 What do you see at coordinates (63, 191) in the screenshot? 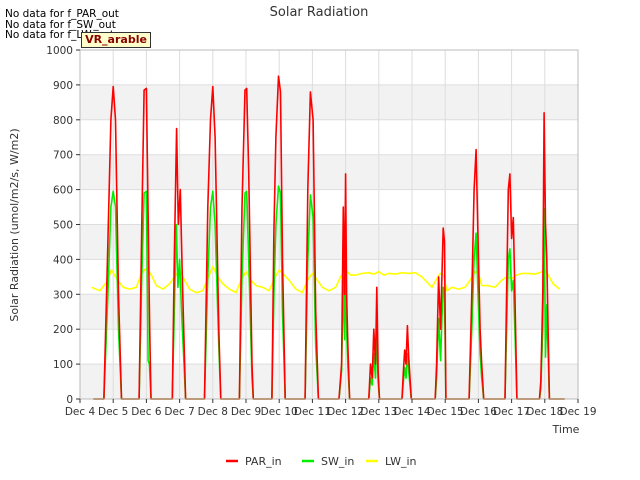
I see `y-tick-label: 600` at bounding box center [63, 191].